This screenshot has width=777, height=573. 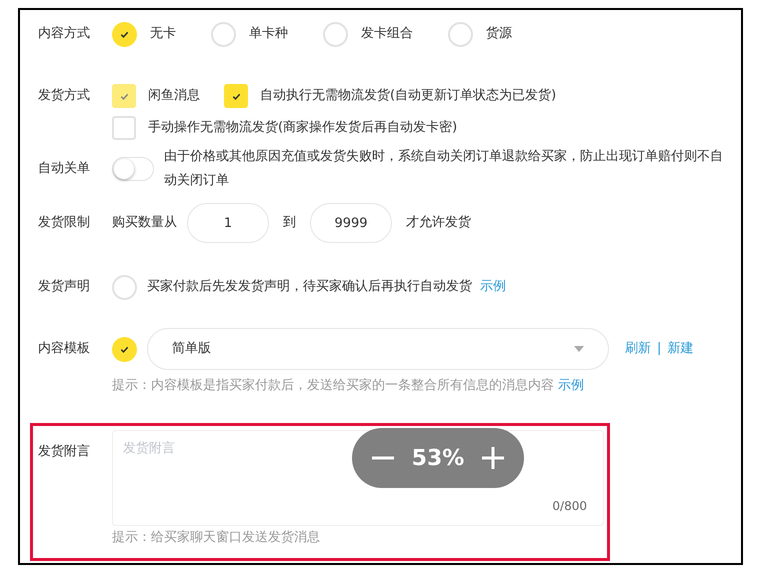 I want to click on description-text: 由于价格或其他原因充值或发货失败时，系统自动关闭订单退款给买家，防止出现订单赔付则不自动关闭订单, so click(x=444, y=169).